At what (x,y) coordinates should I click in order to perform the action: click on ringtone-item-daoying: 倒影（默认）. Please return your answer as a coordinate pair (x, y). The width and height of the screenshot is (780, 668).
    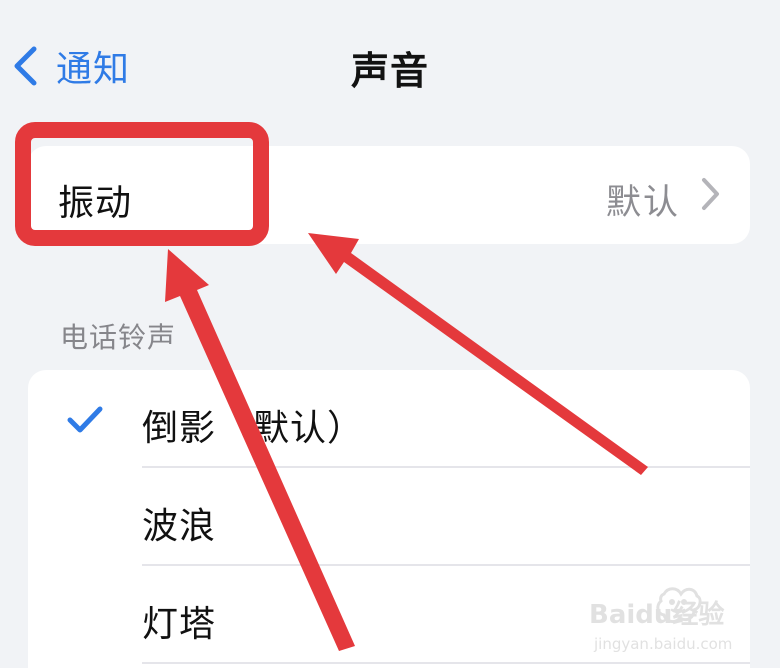
    Looking at the image, I should click on (389, 419).